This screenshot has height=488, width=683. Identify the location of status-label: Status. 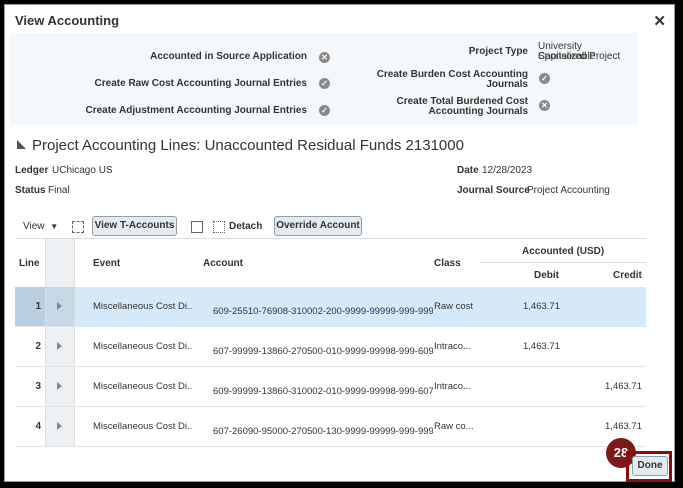
(30, 190).